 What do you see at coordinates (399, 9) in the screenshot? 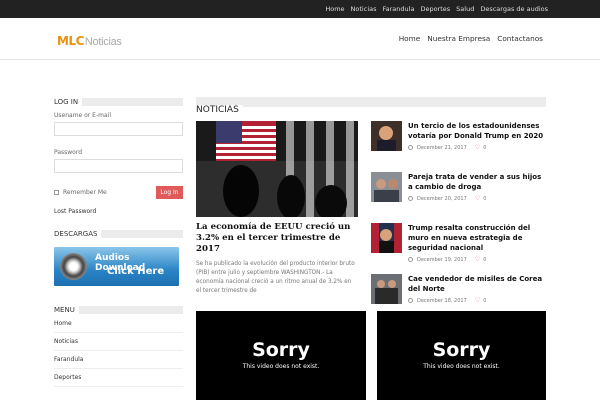
I see `top-nav-farandula: Farandula` at bounding box center [399, 9].